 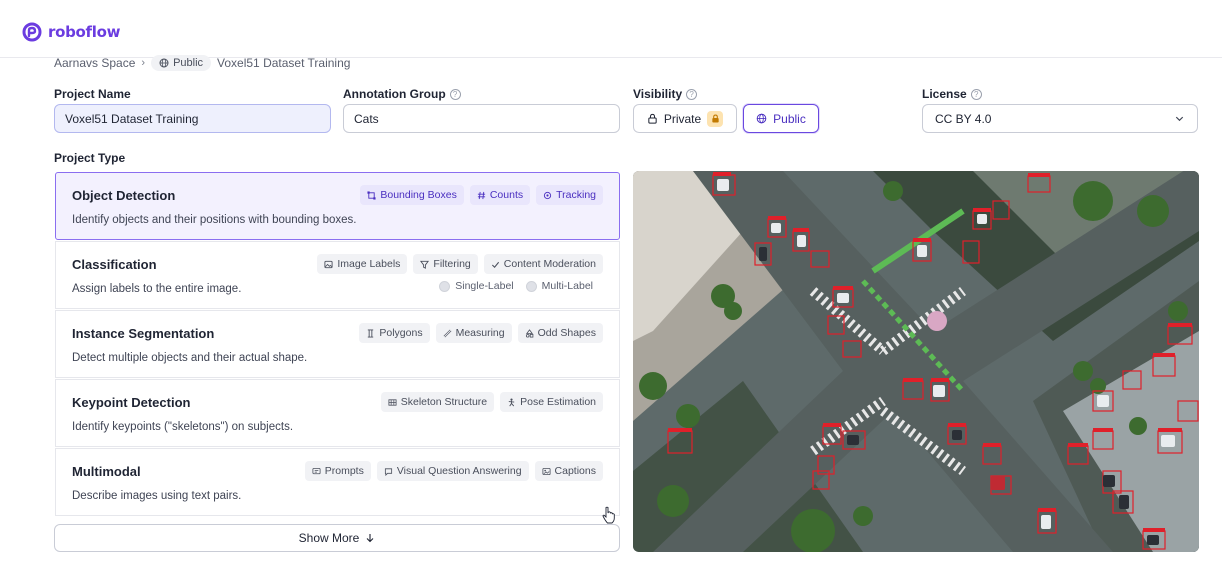 What do you see at coordinates (157, 496) in the screenshot?
I see `type-description: Describe images using text pairs.` at bounding box center [157, 496].